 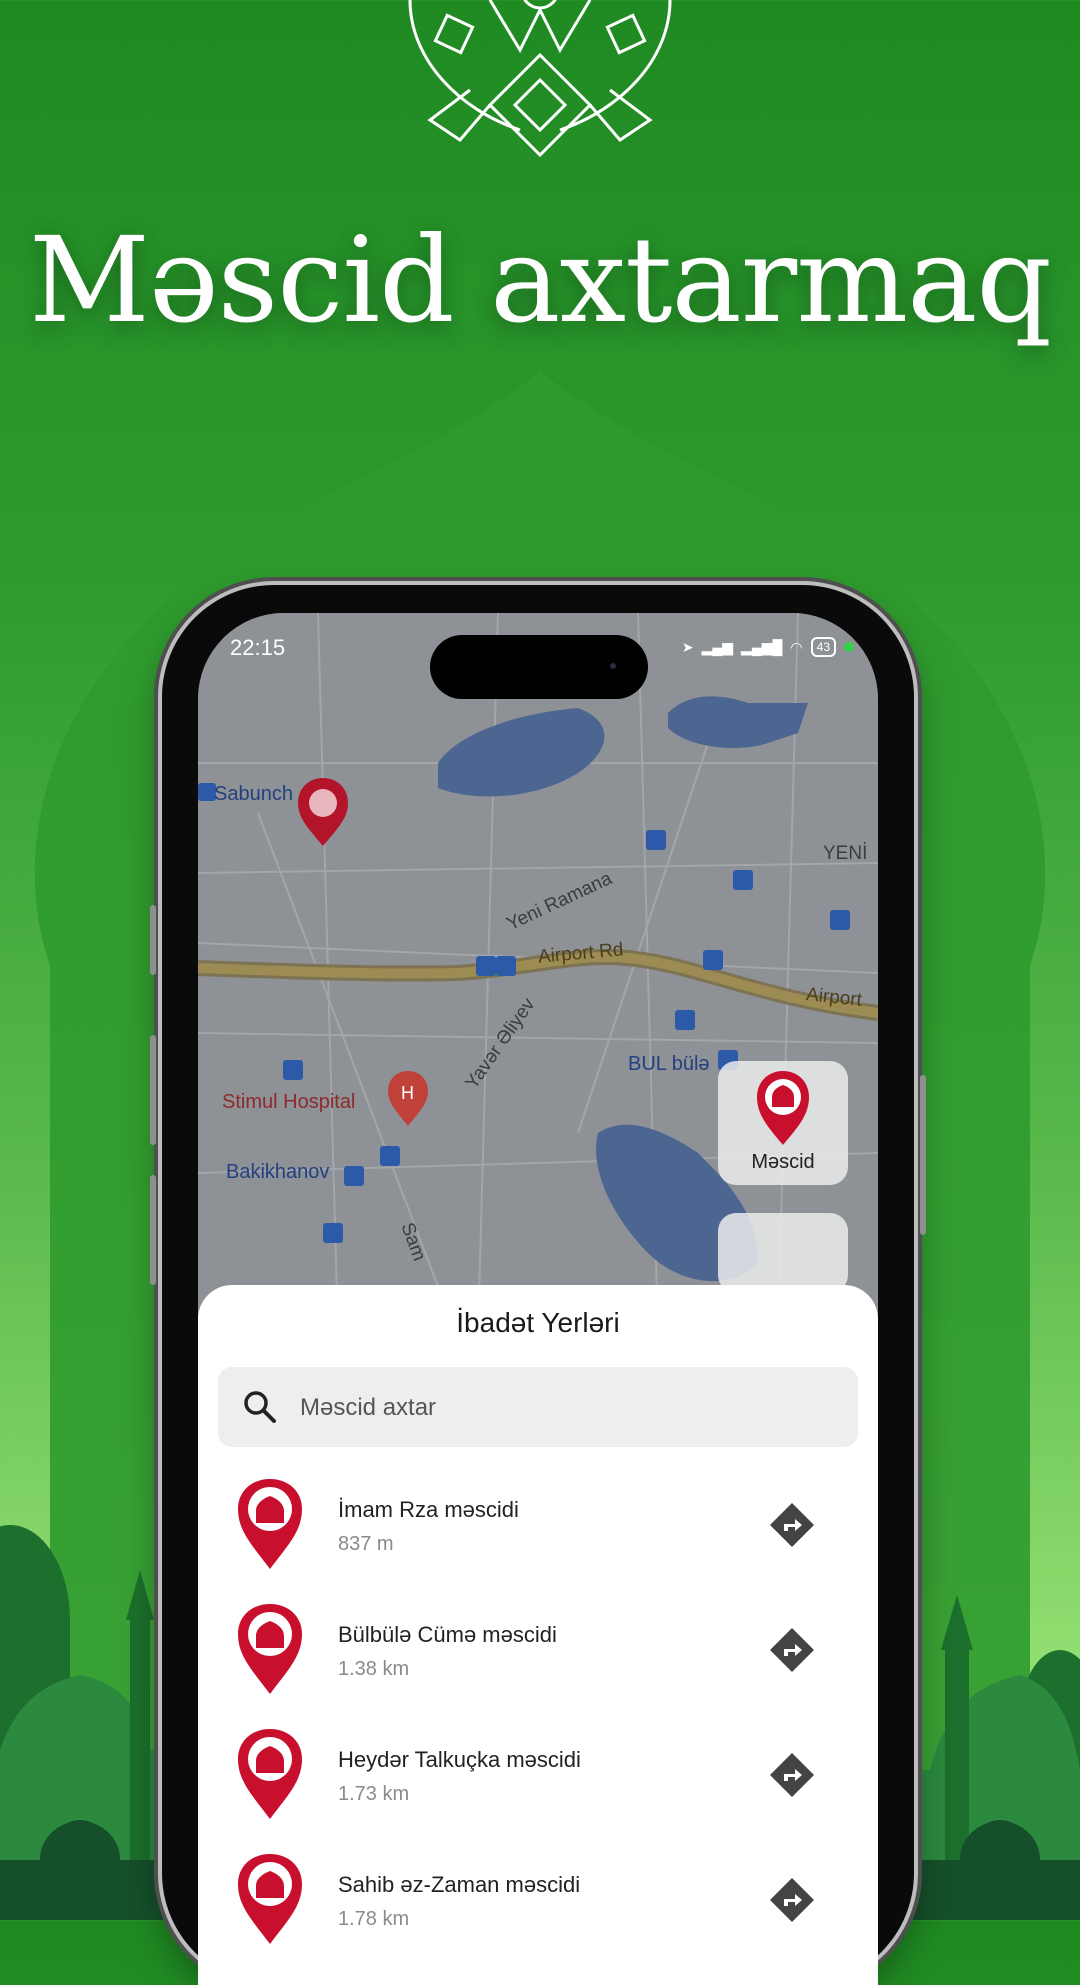 I want to click on item-name: Sahib əz-Zaman məscidi, so click(x=459, y=1884).